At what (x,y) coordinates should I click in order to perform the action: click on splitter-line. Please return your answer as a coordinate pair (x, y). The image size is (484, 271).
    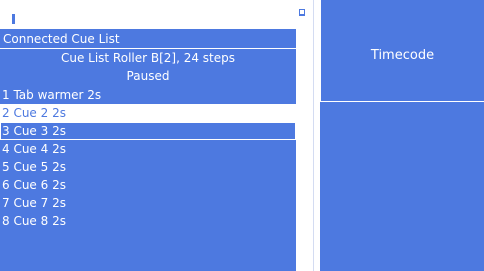
    Looking at the image, I should click on (313, 135).